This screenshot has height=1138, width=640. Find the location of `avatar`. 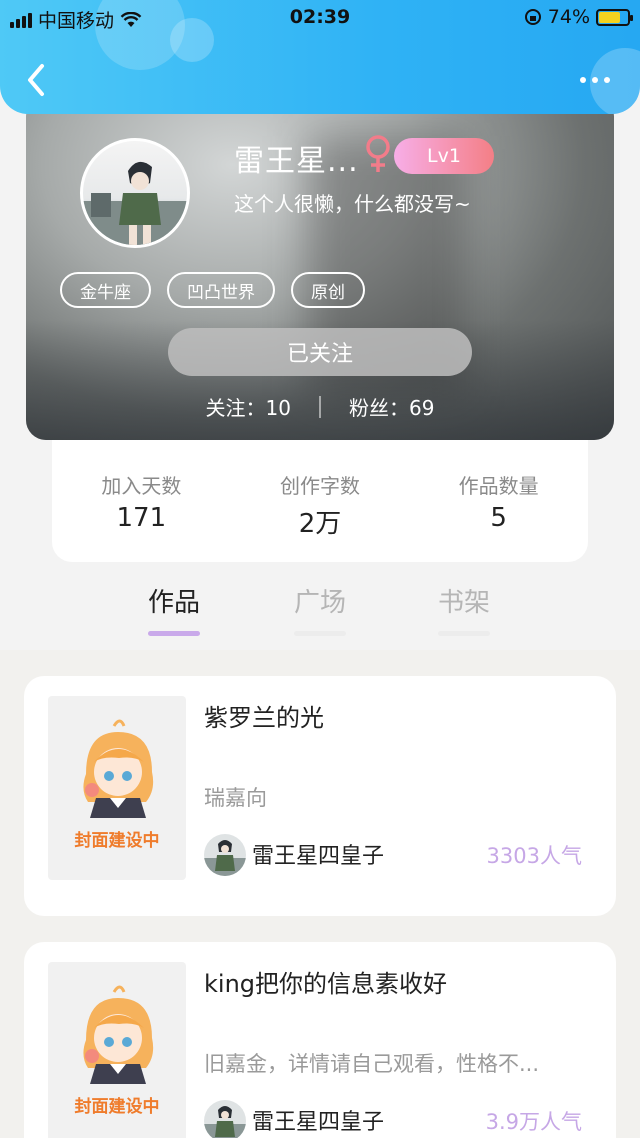

avatar is located at coordinates (135, 193).